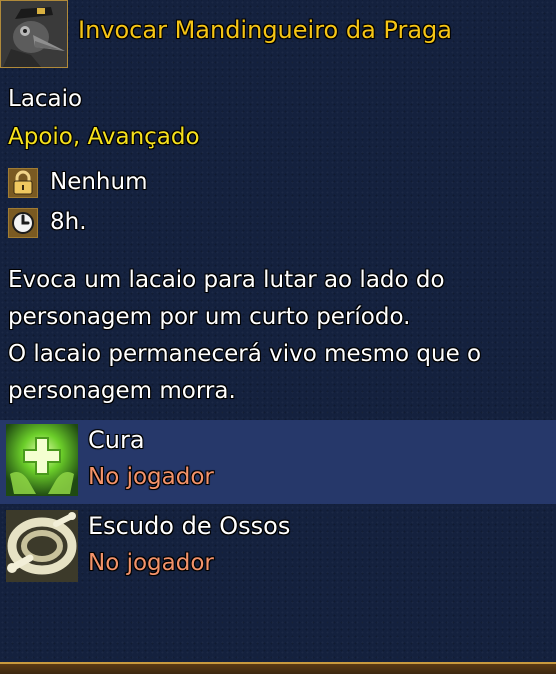 This screenshot has height=674, width=556. Describe the element at coordinates (116, 440) in the screenshot. I see `ability-name: Cura` at that location.